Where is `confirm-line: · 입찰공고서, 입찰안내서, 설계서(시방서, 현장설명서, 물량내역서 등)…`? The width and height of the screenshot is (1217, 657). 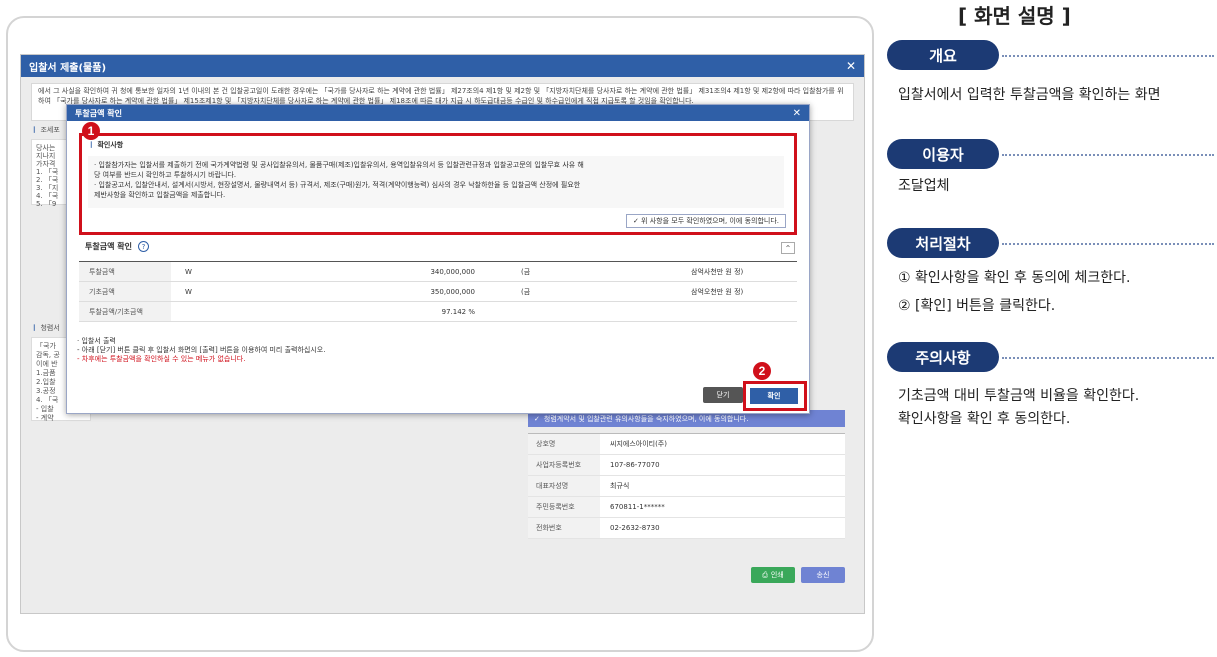 confirm-line: · 입찰공고서, 입찰안내서, 설계서(시방서, 현장설명서, 물량내역서 등)… is located at coordinates (337, 185).